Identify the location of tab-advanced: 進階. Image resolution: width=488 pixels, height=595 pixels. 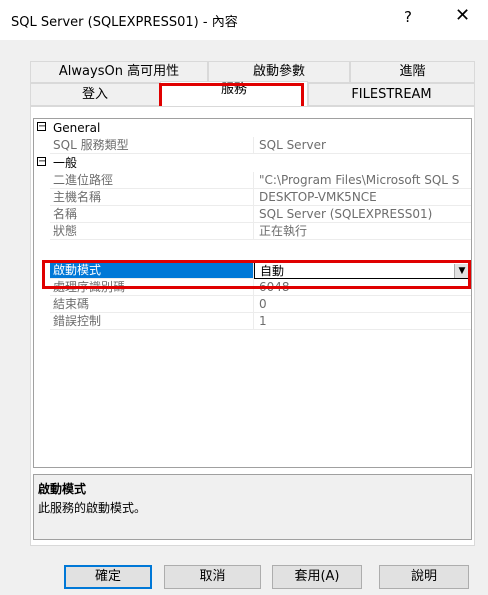
(412, 72).